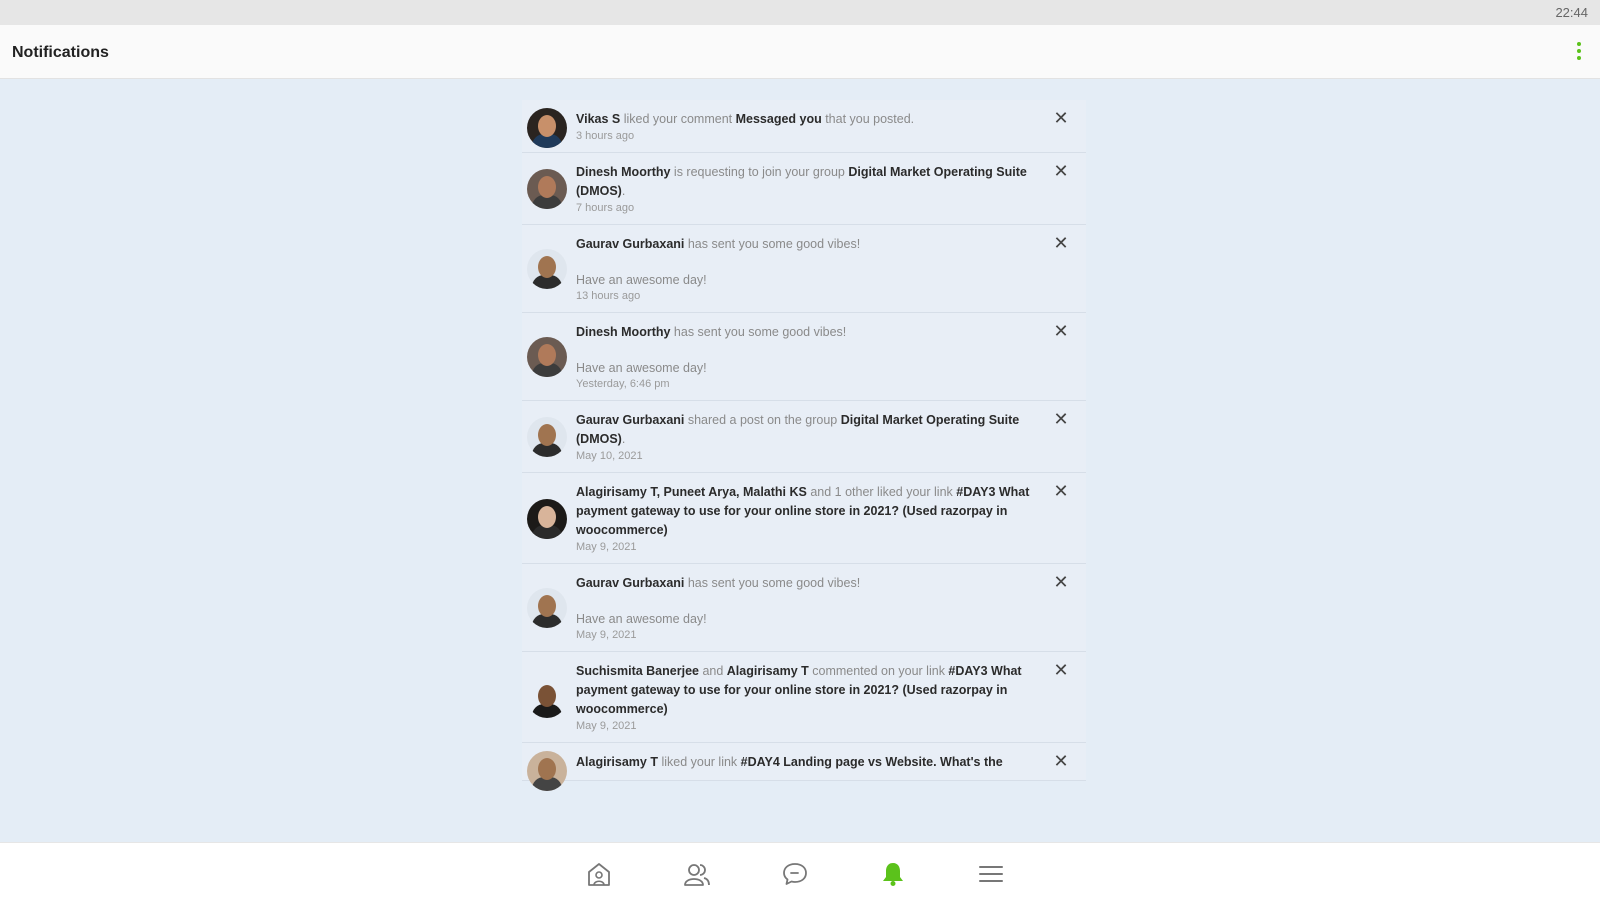  I want to click on bottom-nav, so click(800, 871).